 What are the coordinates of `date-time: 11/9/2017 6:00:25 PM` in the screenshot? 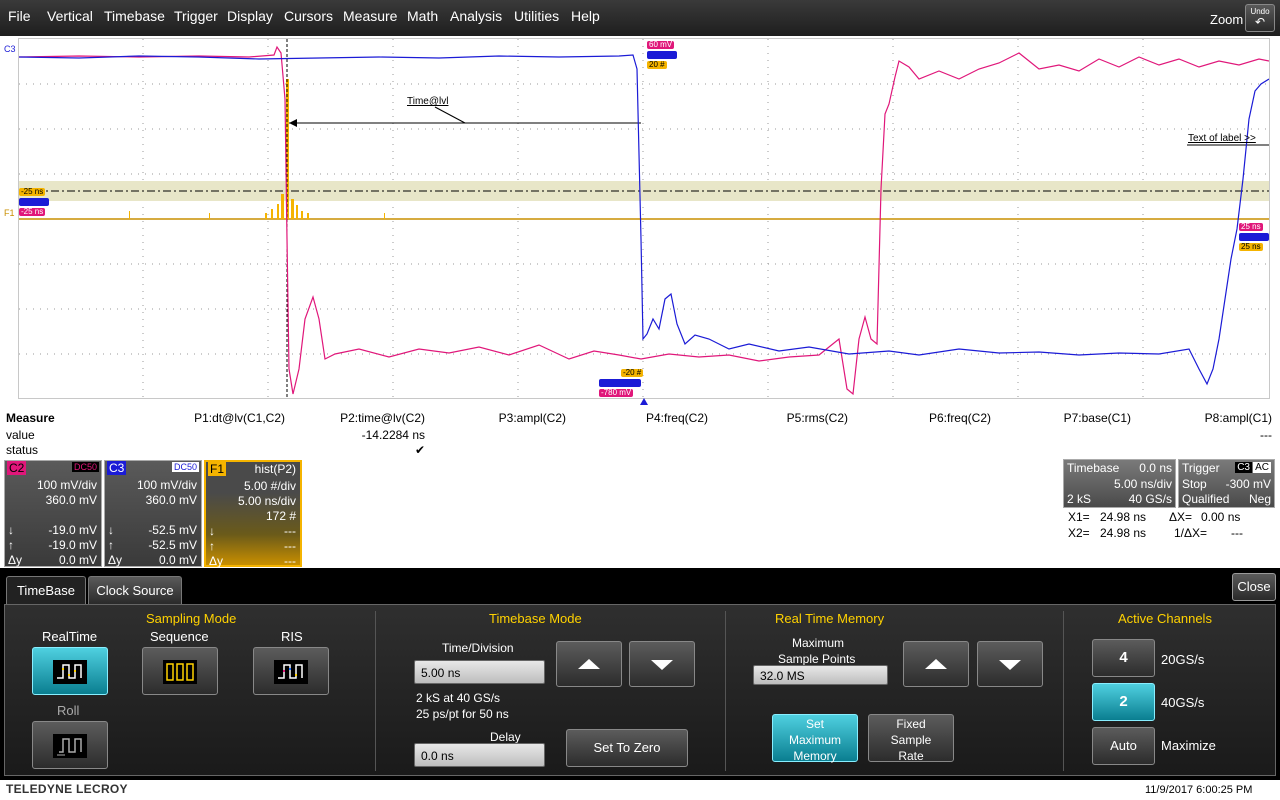 It's located at (1199, 790).